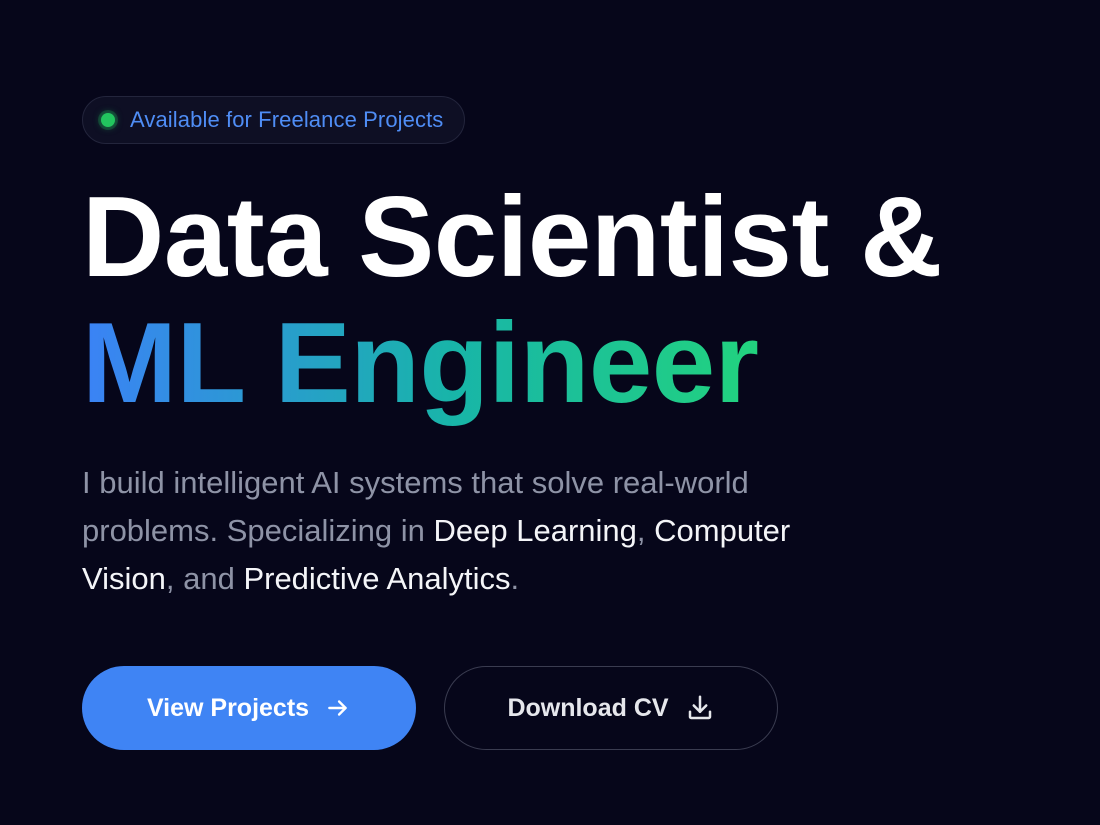  What do you see at coordinates (204, 578) in the screenshot?
I see `intro-separator-2: , and` at bounding box center [204, 578].